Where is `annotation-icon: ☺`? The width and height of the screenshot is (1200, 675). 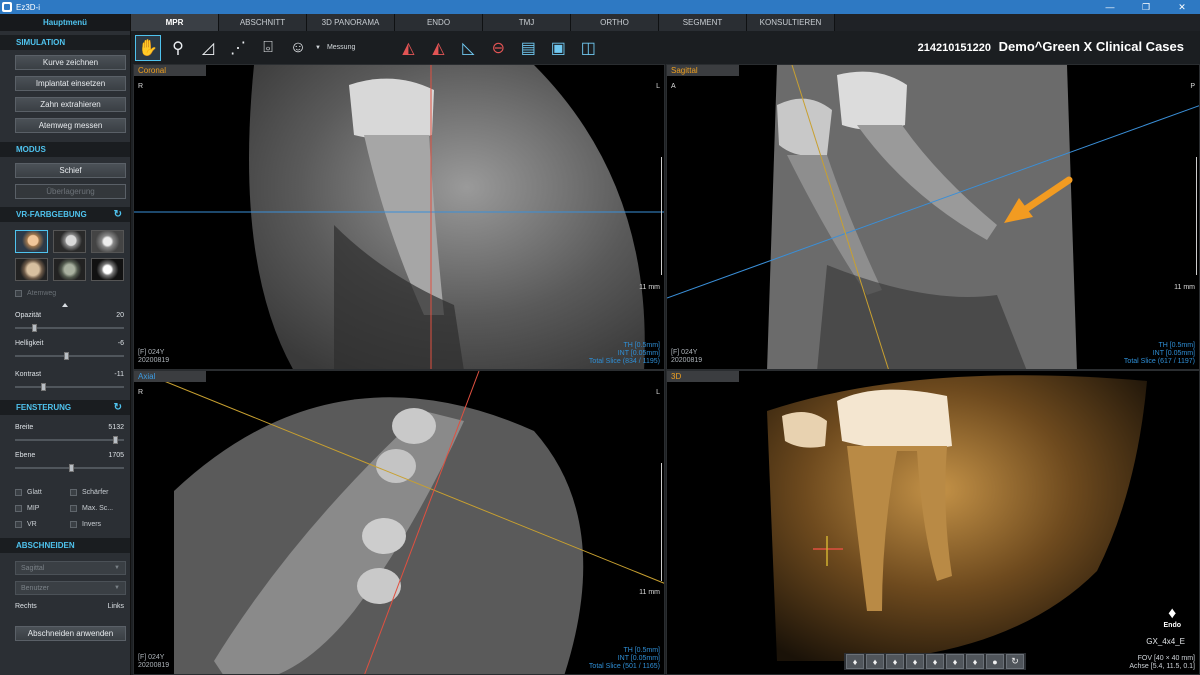
annotation-icon: ☺ is located at coordinates (298, 48).